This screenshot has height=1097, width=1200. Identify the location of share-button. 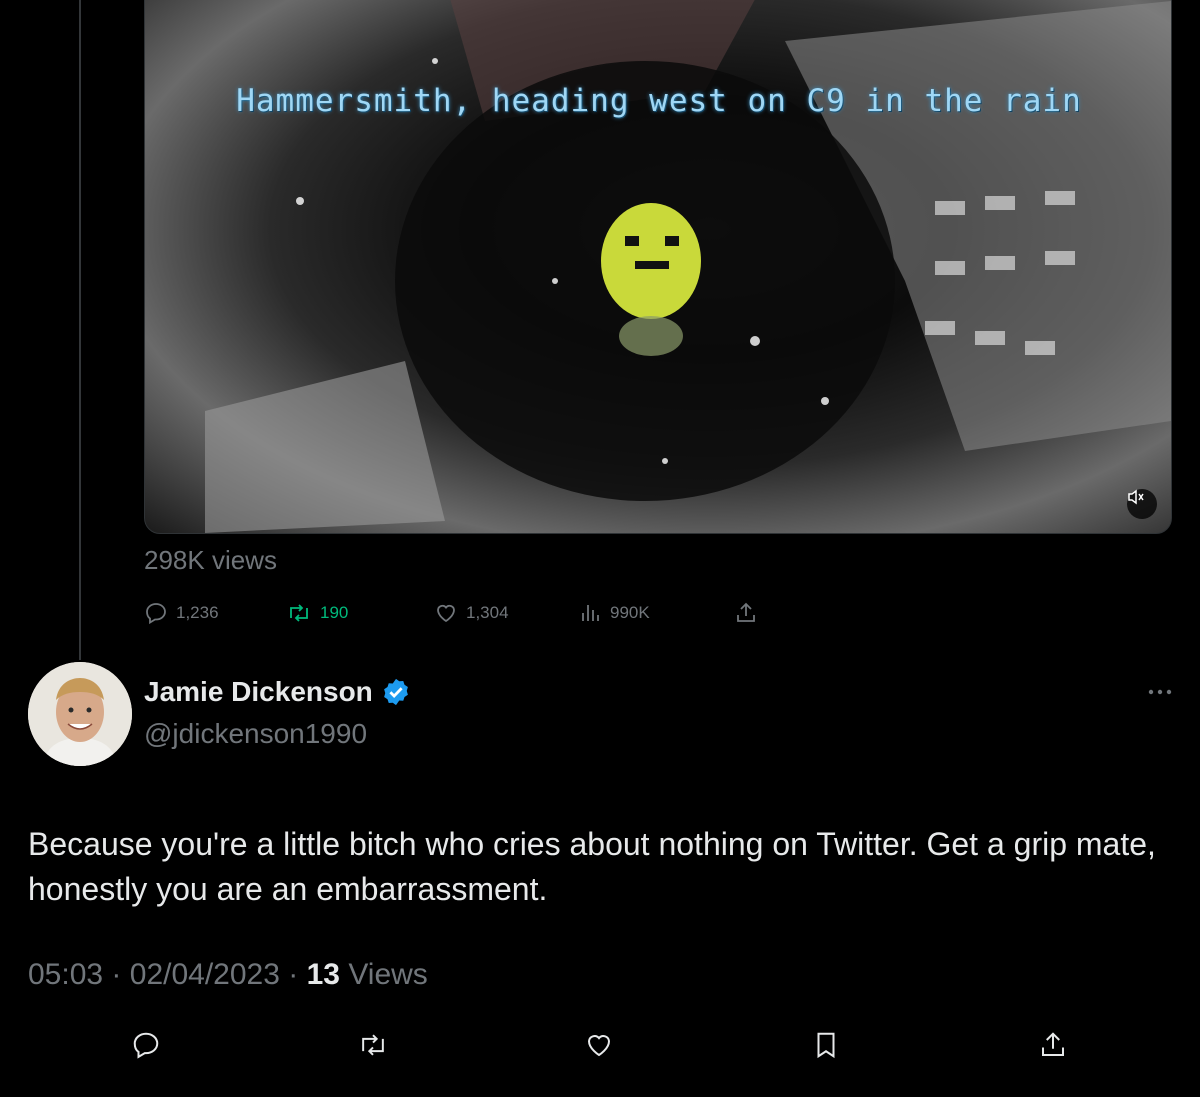
(1053, 1045).